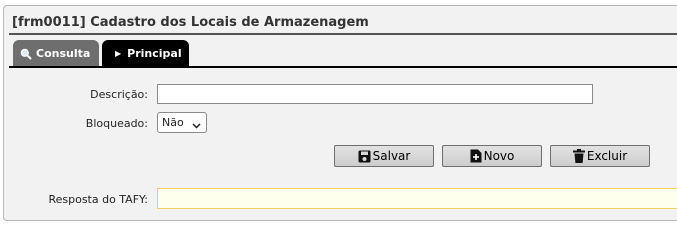 The width and height of the screenshot is (677, 240). What do you see at coordinates (119, 94) in the screenshot?
I see `descricao-label: Descrição:` at bounding box center [119, 94].